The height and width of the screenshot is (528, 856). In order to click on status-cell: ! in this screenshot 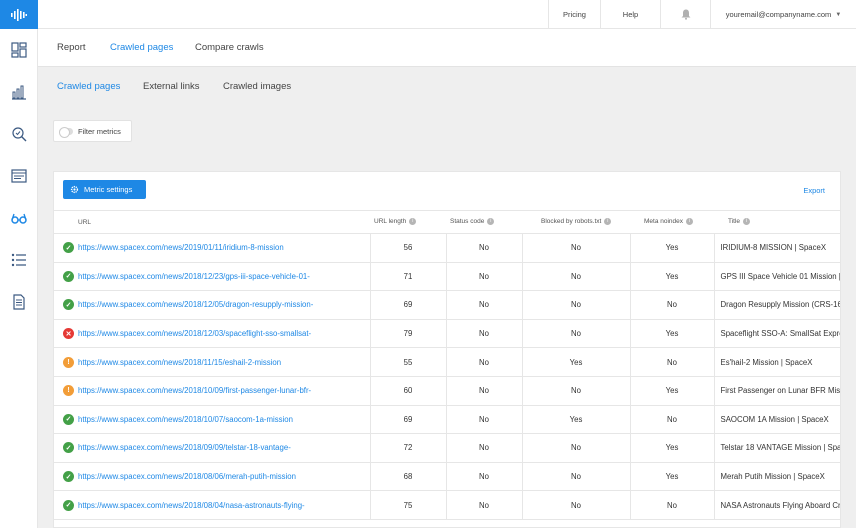, I will do `click(65, 362)`.